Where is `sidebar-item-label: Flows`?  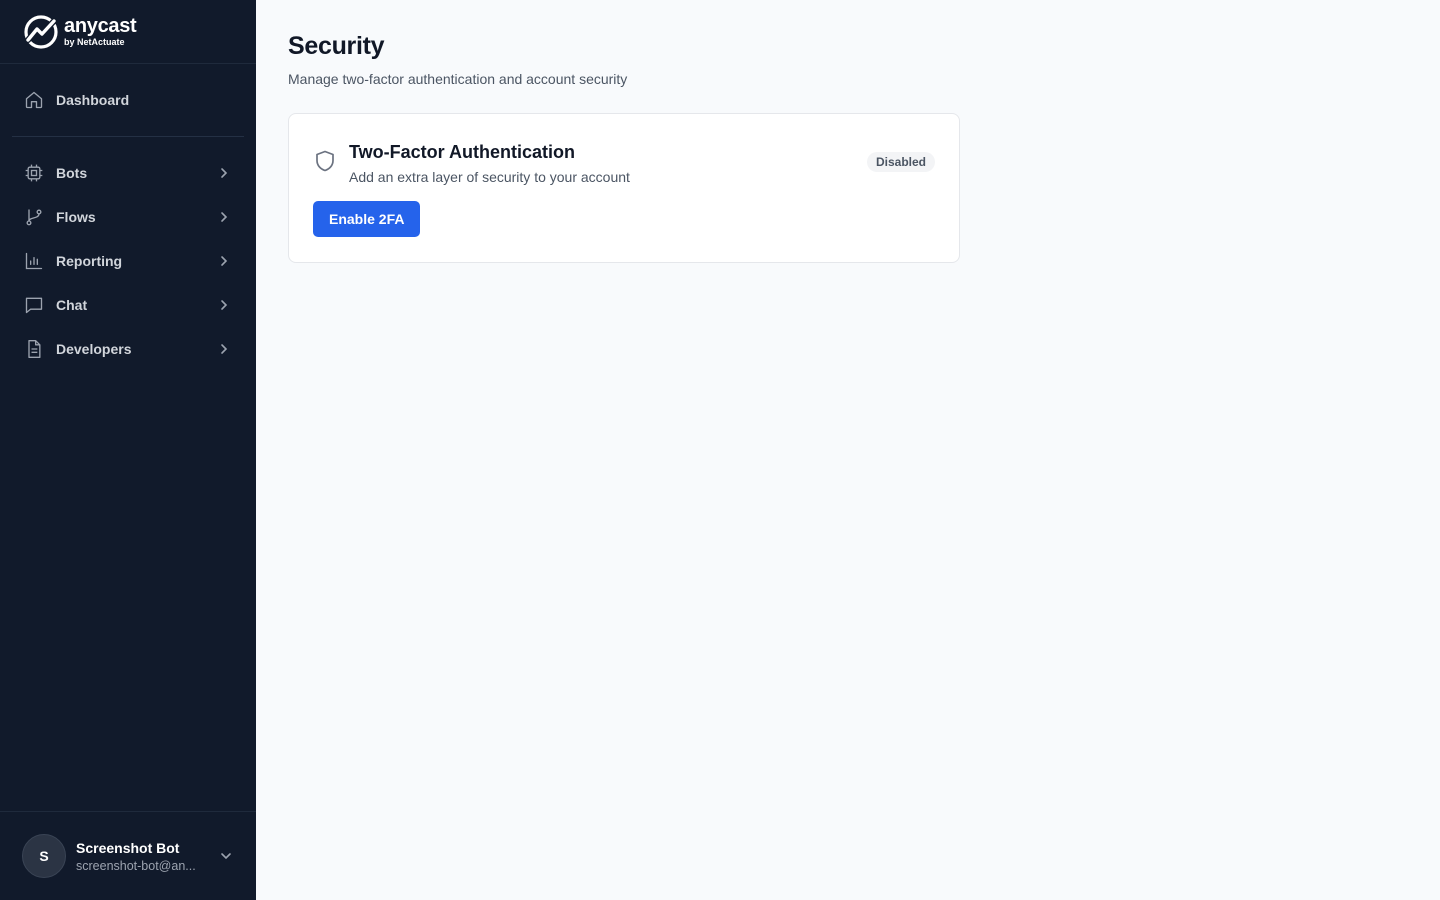 sidebar-item-label: Flows is located at coordinates (76, 217).